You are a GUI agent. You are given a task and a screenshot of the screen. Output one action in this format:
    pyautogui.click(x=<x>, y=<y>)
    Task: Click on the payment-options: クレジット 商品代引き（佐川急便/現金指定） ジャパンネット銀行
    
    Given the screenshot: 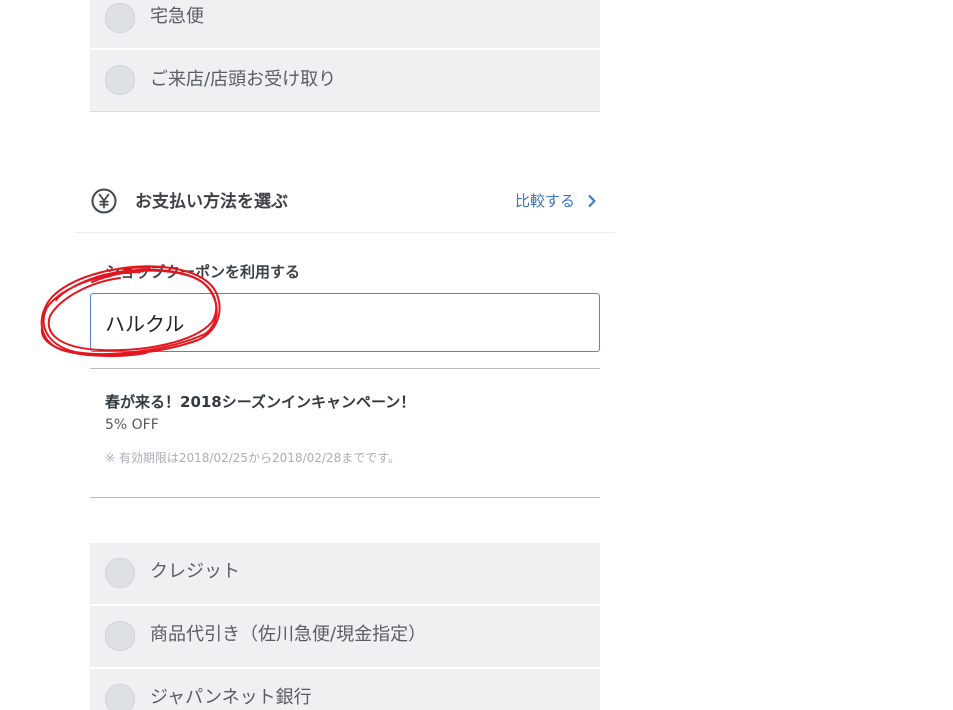 What is the action you would take?
    pyautogui.click(x=345, y=626)
    